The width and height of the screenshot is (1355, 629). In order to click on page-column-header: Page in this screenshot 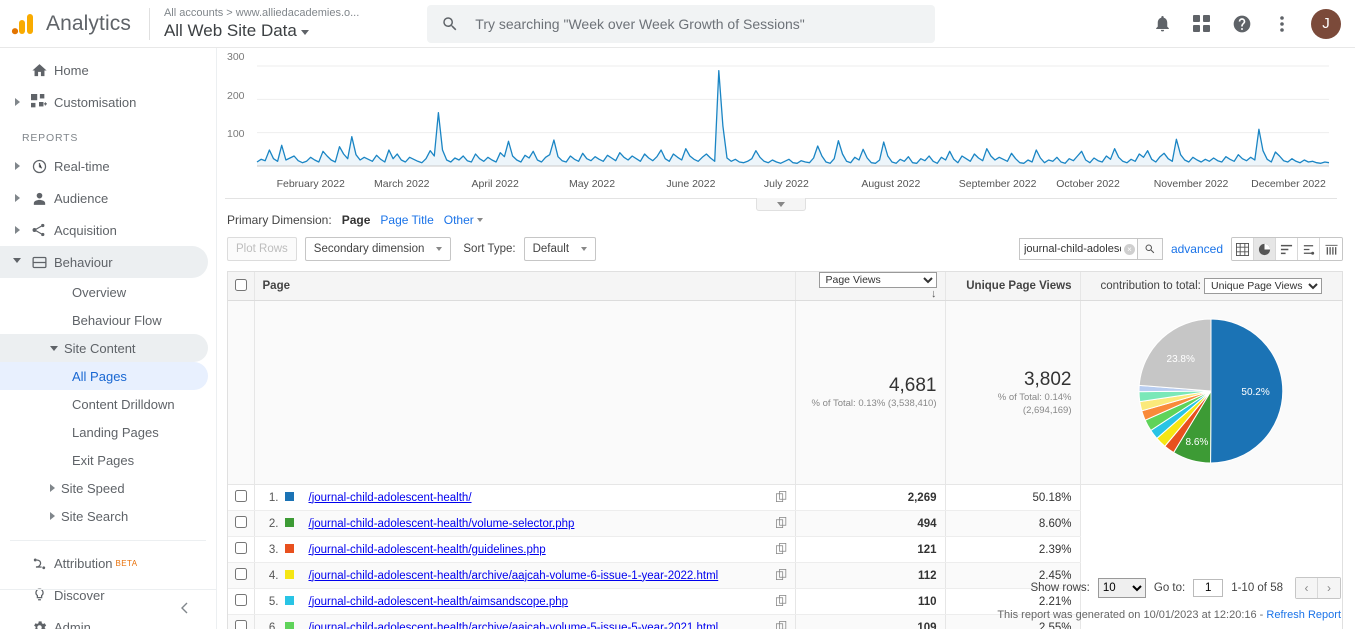, I will do `click(525, 286)`.